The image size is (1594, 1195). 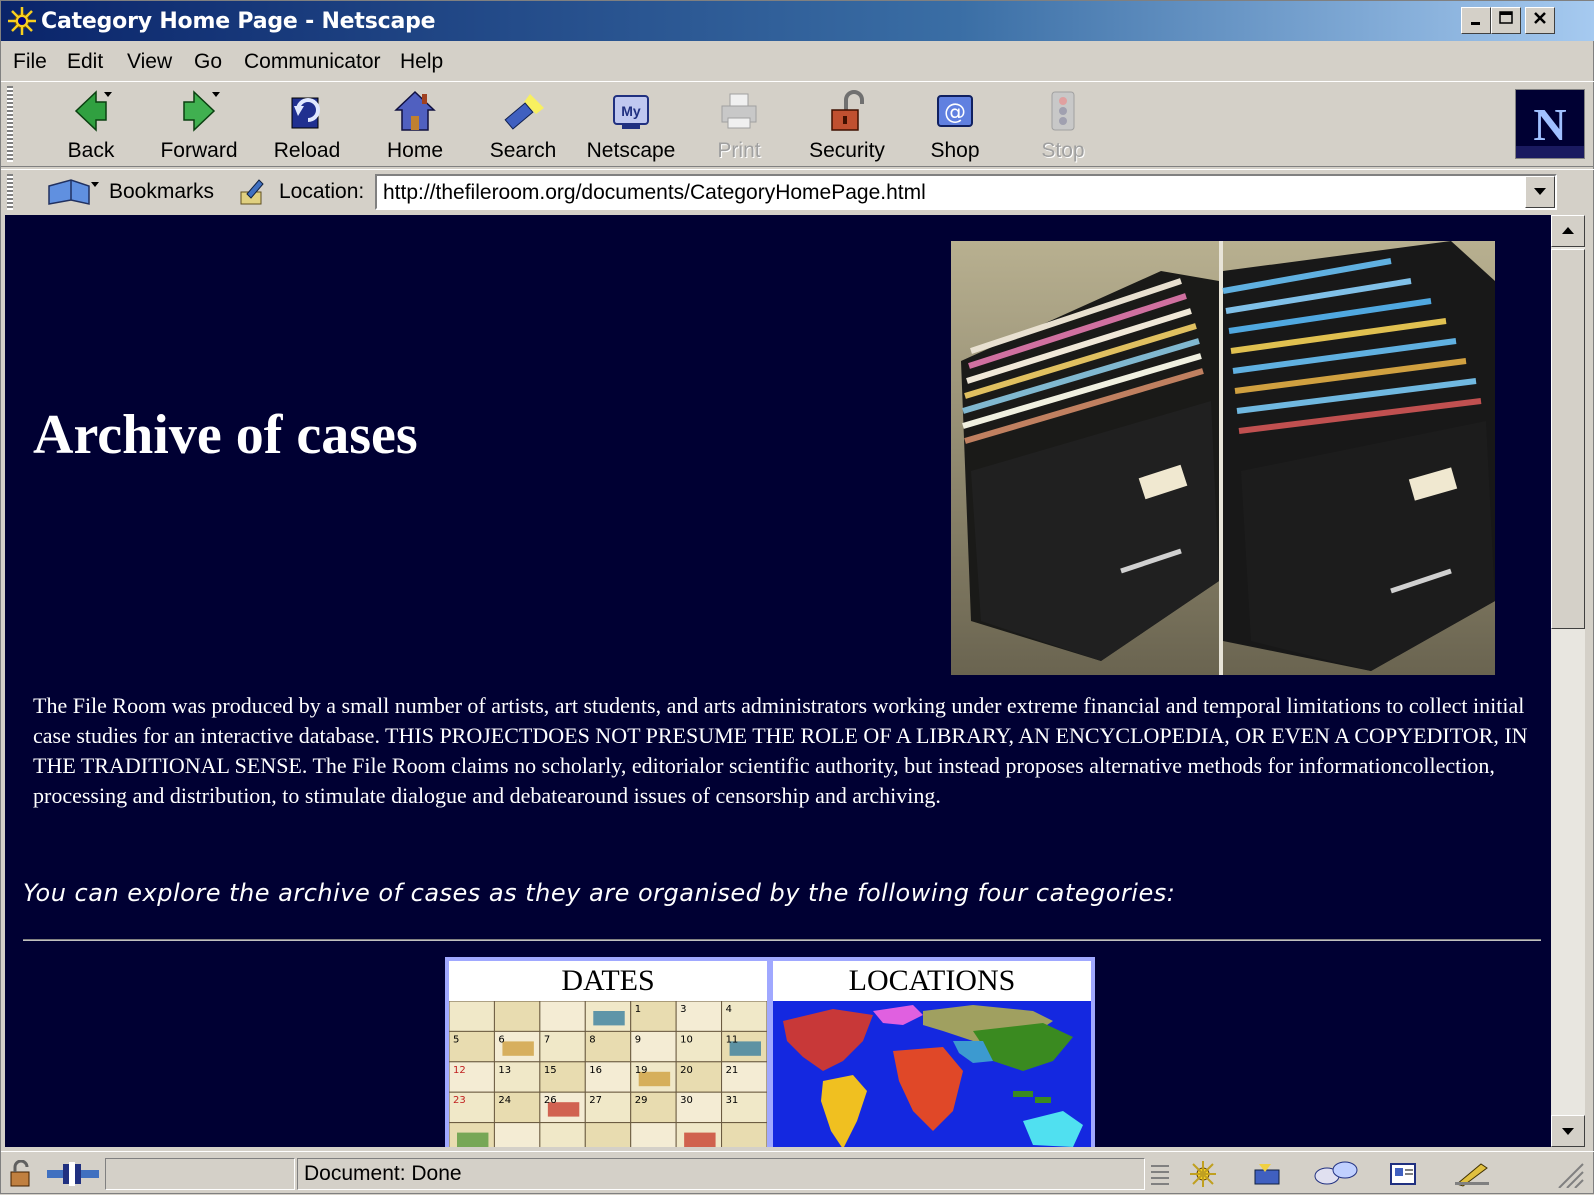 I want to click on search-button: Search, so click(x=523, y=125).